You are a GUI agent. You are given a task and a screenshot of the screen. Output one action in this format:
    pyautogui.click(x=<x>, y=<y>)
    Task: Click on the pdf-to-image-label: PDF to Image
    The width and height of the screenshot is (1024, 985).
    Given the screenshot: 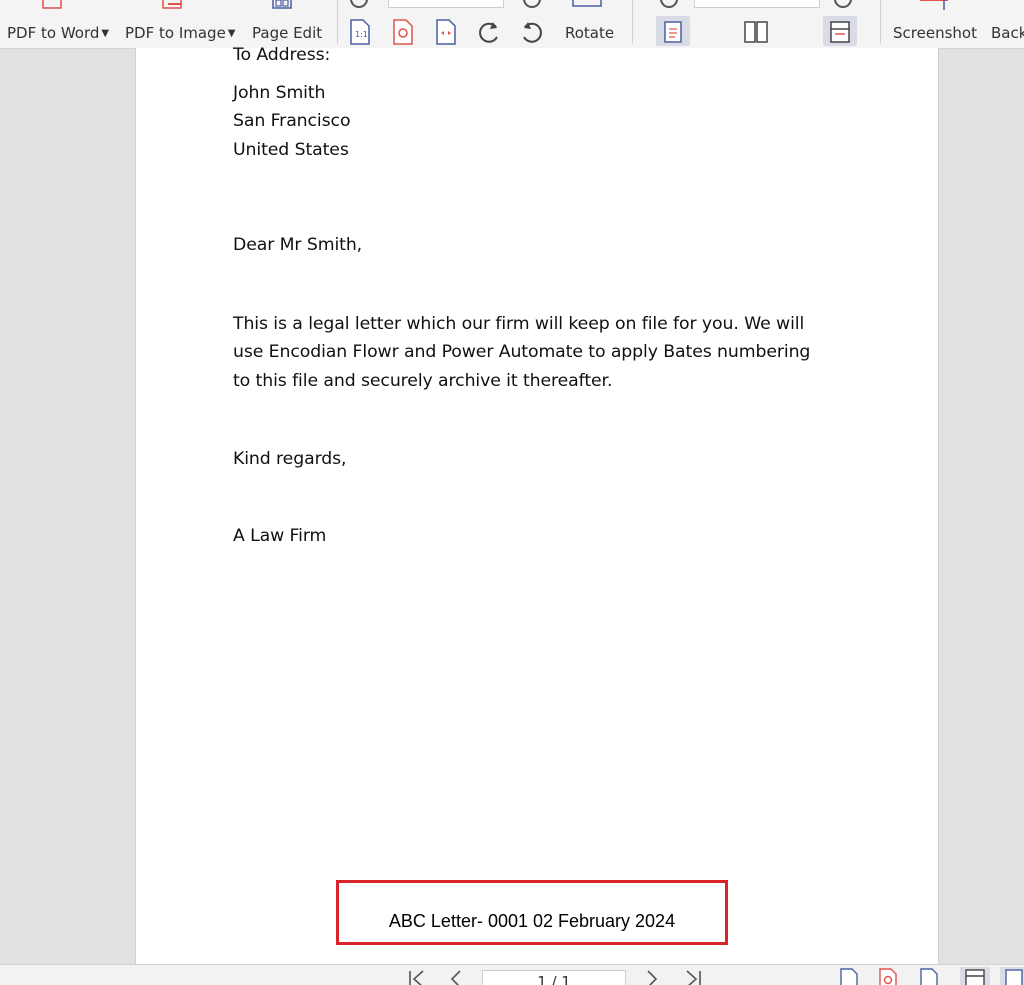 What is the action you would take?
    pyautogui.click(x=175, y=33)
    